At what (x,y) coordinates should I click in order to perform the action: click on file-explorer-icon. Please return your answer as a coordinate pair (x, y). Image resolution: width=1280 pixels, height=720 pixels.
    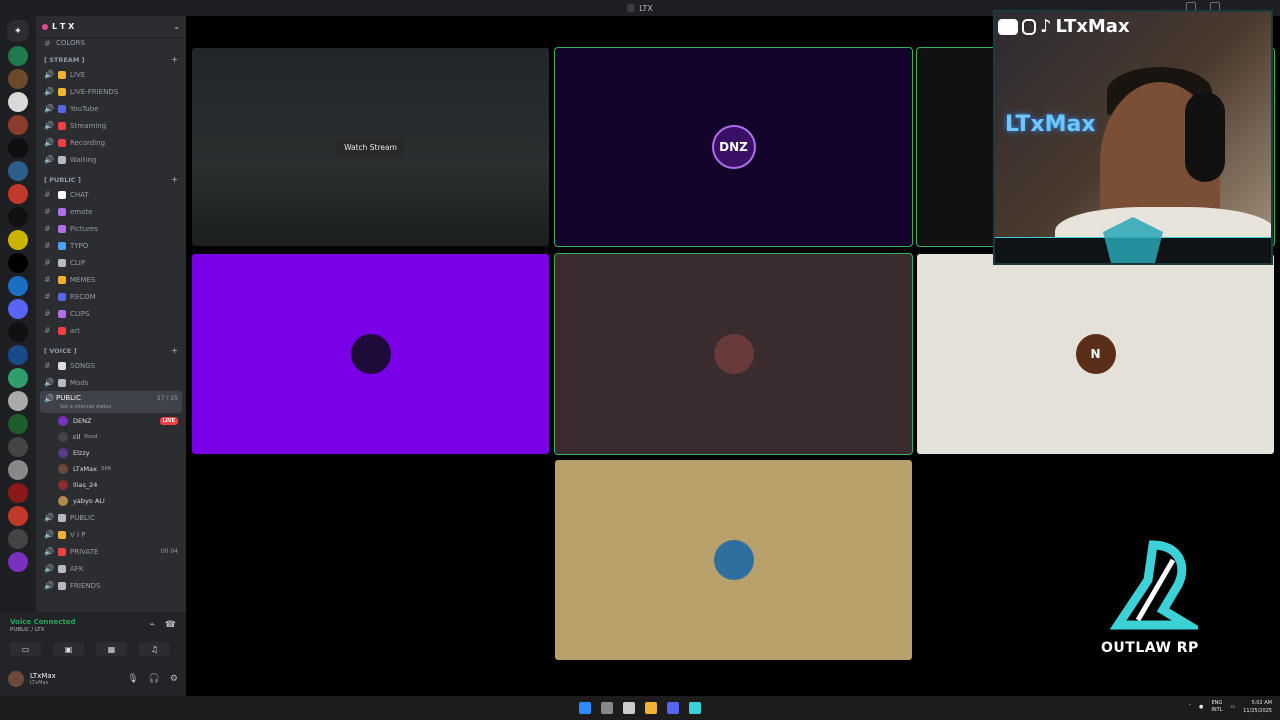
    Looking at the image, I should click on (651, 708).